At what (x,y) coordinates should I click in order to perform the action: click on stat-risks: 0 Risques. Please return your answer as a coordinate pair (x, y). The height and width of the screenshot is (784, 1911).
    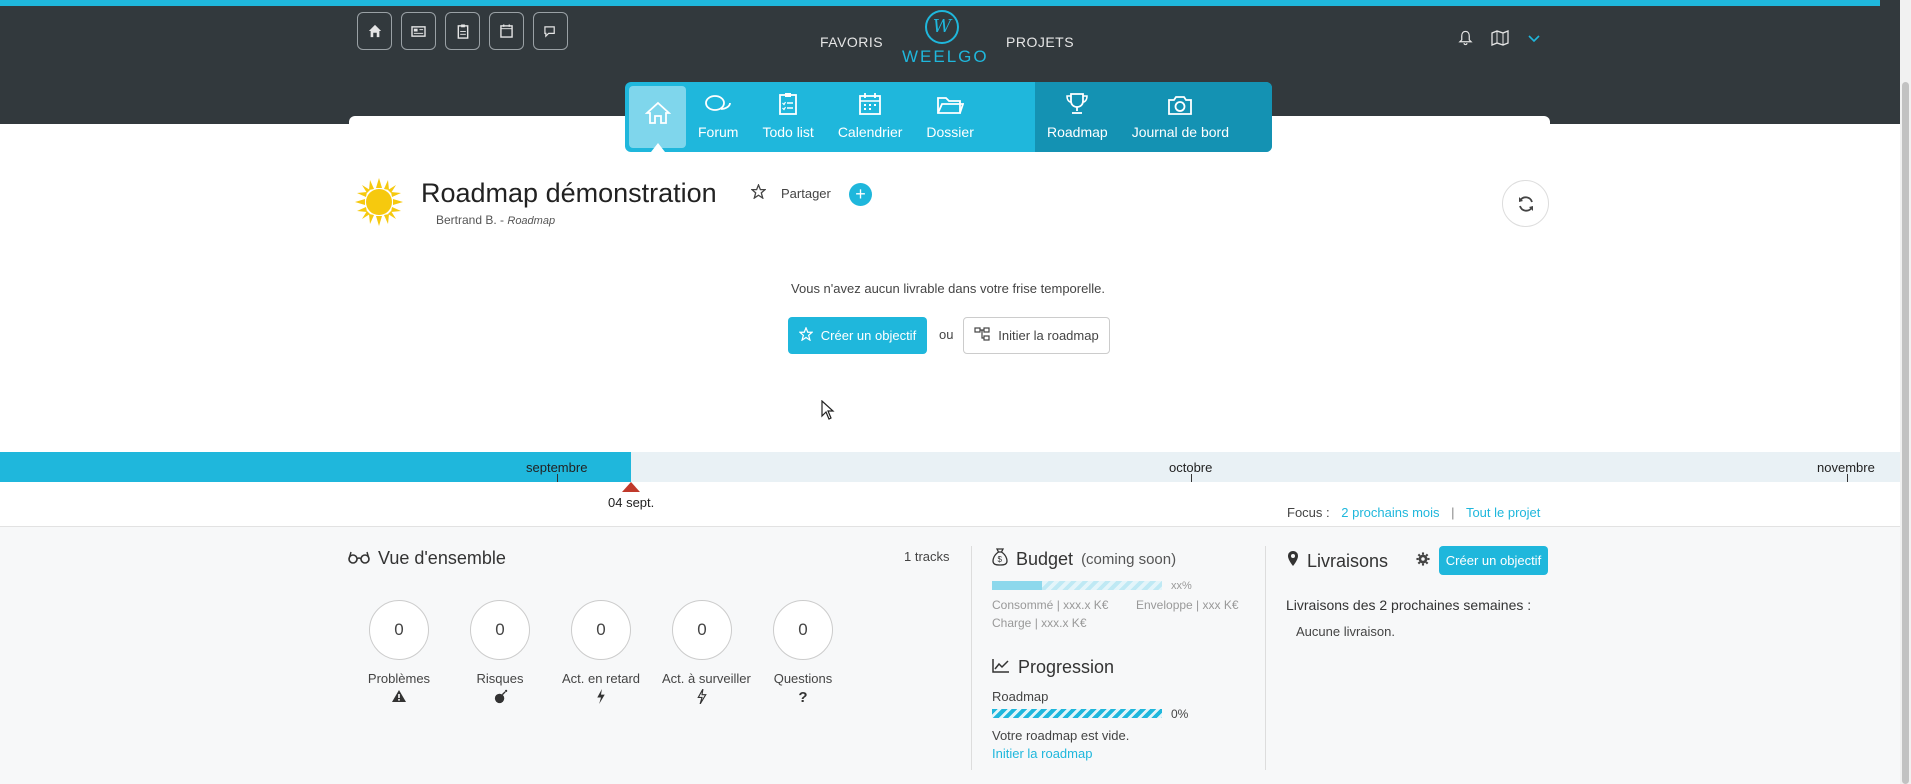
    Looking at the image, I should click on (500, 654).